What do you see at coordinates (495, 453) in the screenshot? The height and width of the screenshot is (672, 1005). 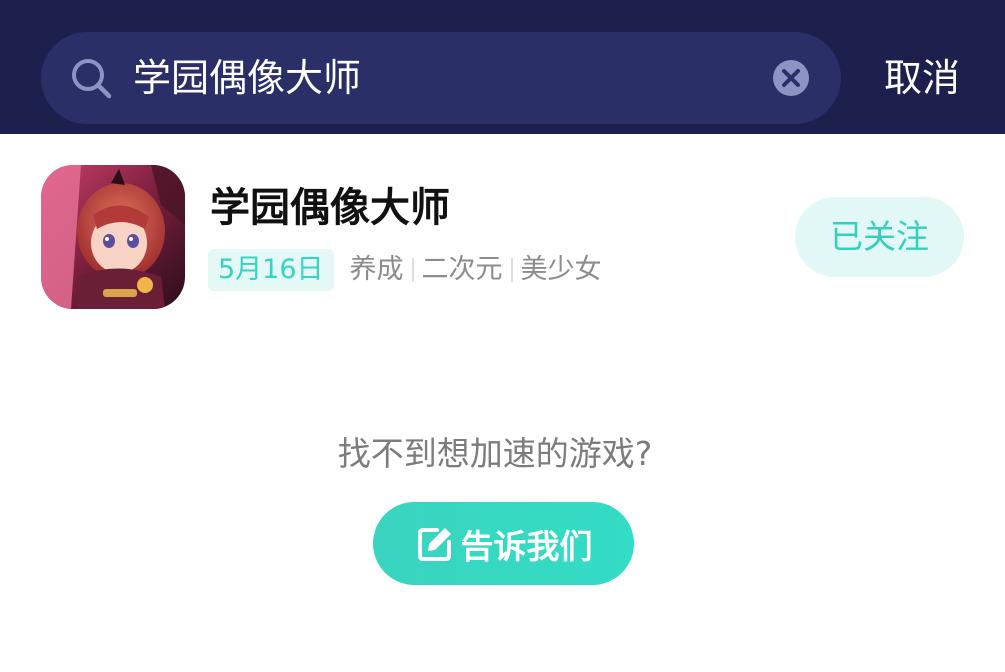 I see `not-found-hint: 找不到想加速的游戏?` at bounding box center [495, 453].